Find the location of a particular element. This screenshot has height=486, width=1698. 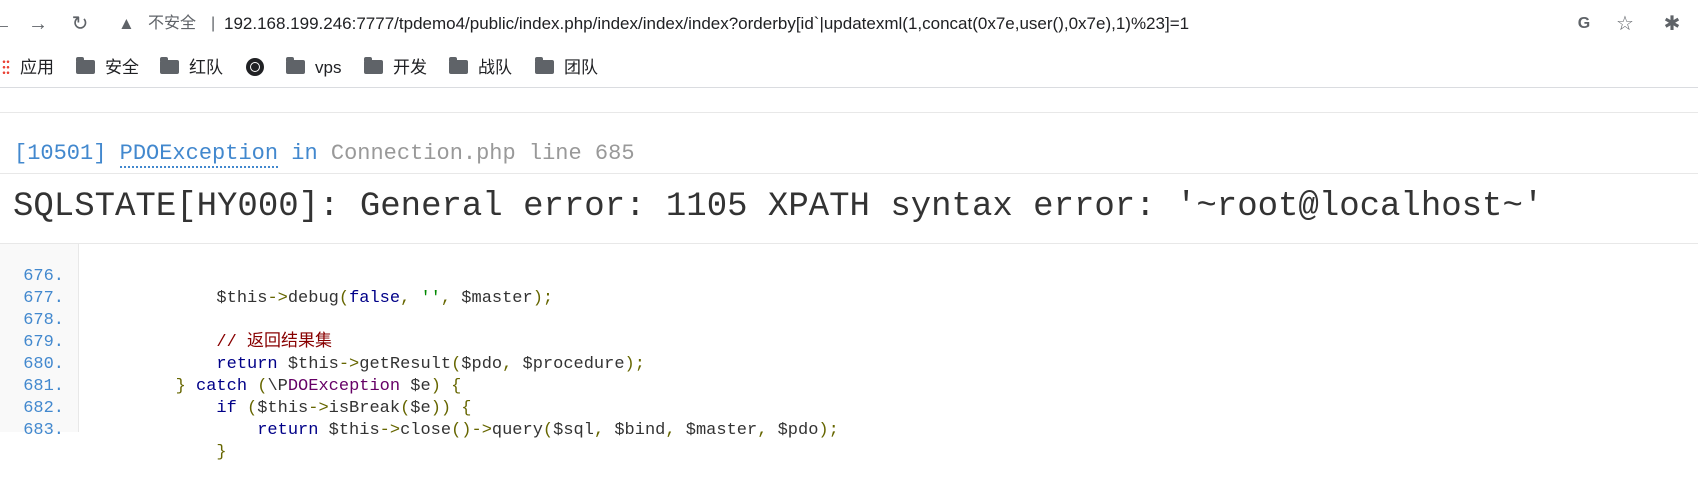

code-line: 681. if ($this->isBreak($e)) { is located at coordinates (235, 386).